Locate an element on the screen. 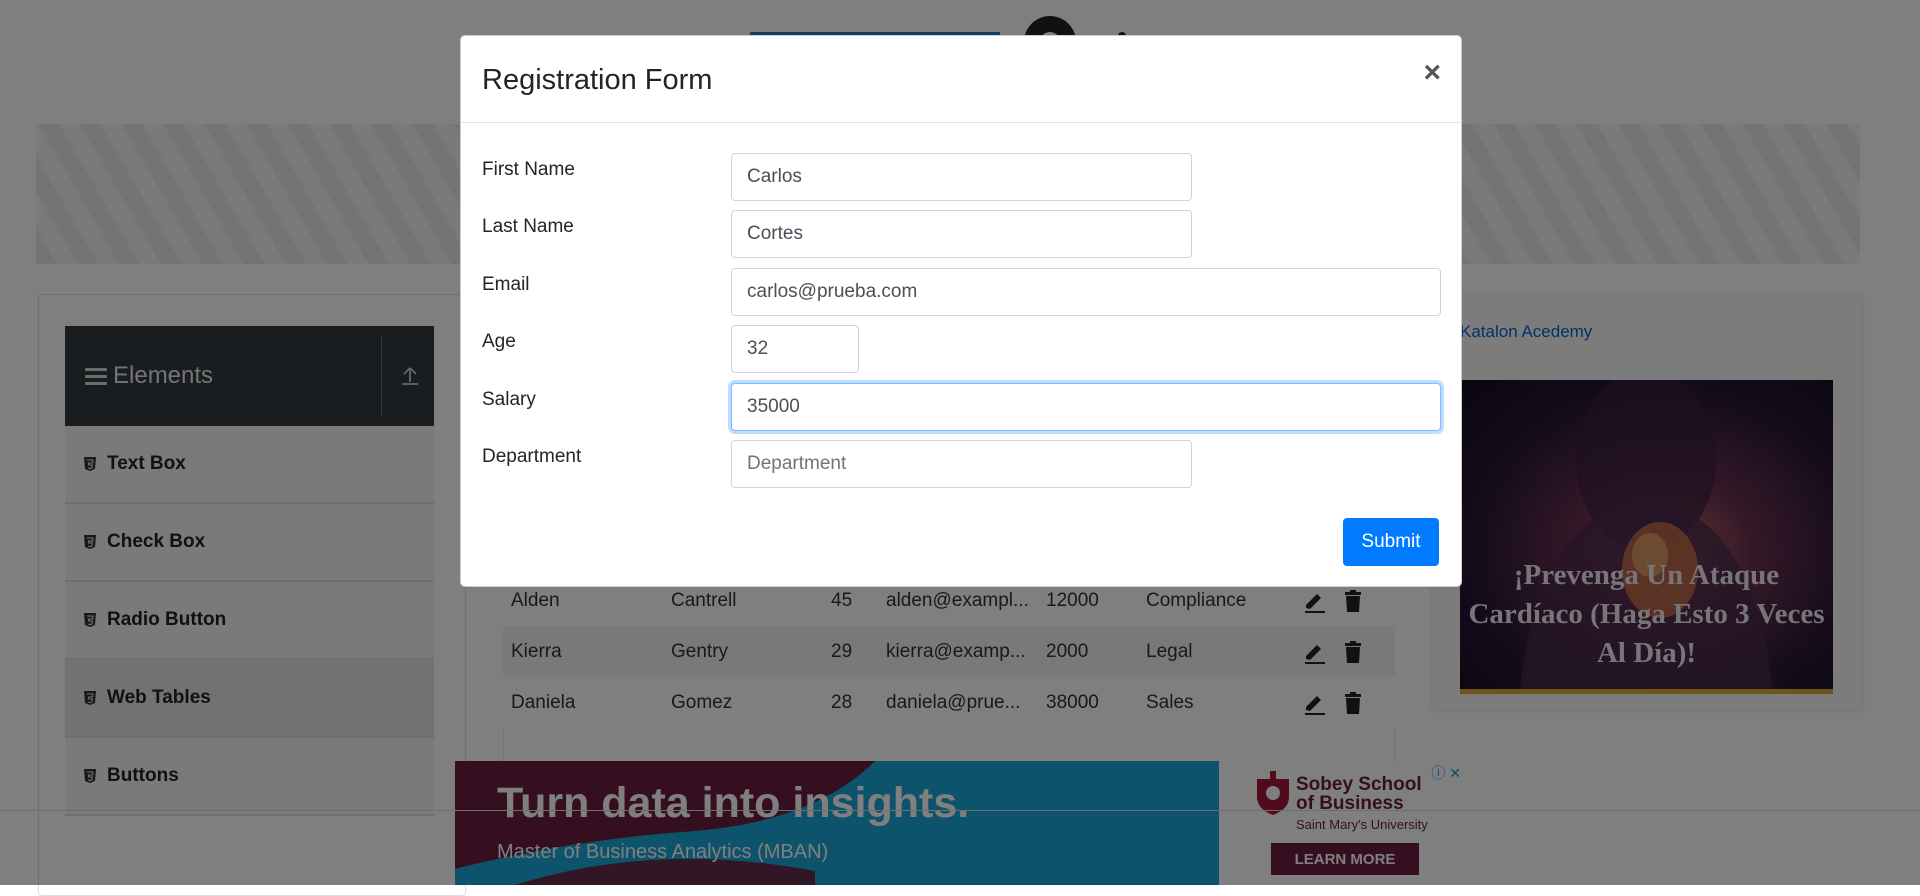  last-name-row: Last Name is located at coordinates (962, 234).